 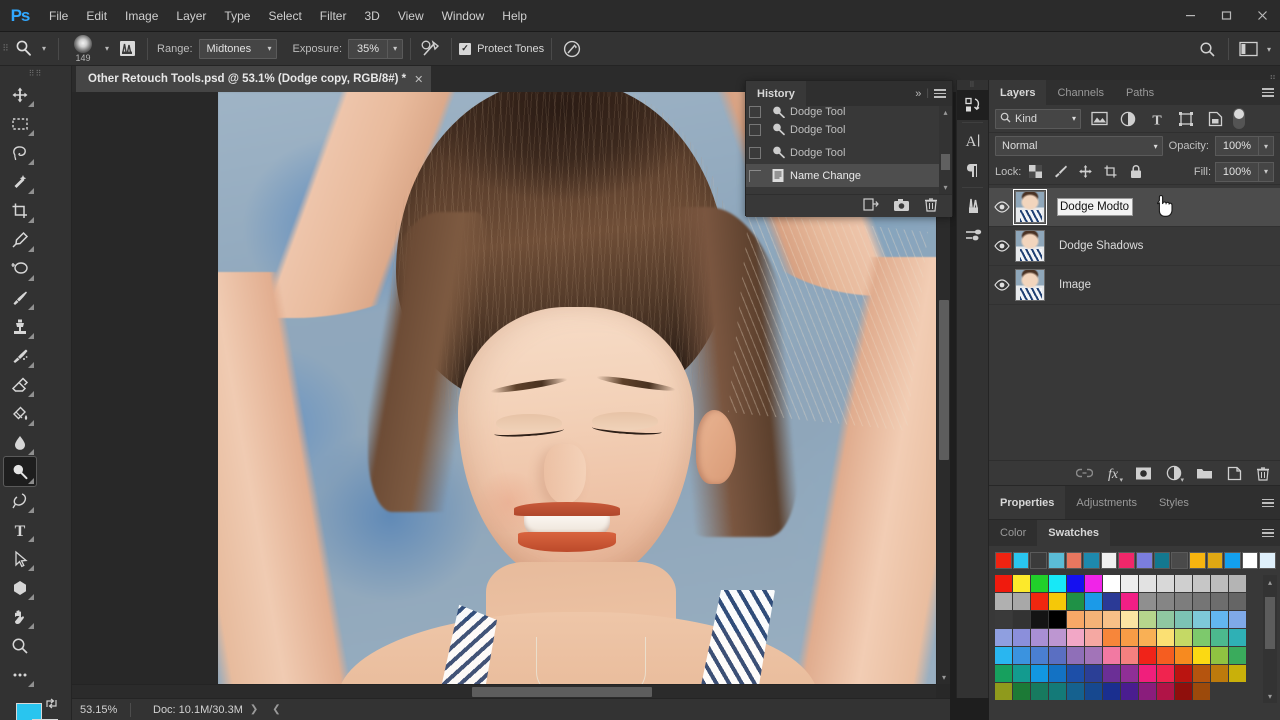 What do you see at coordinates (463, 16) in the screenshot?
I see `menu-window: Window` at bounding box center [463, 16].